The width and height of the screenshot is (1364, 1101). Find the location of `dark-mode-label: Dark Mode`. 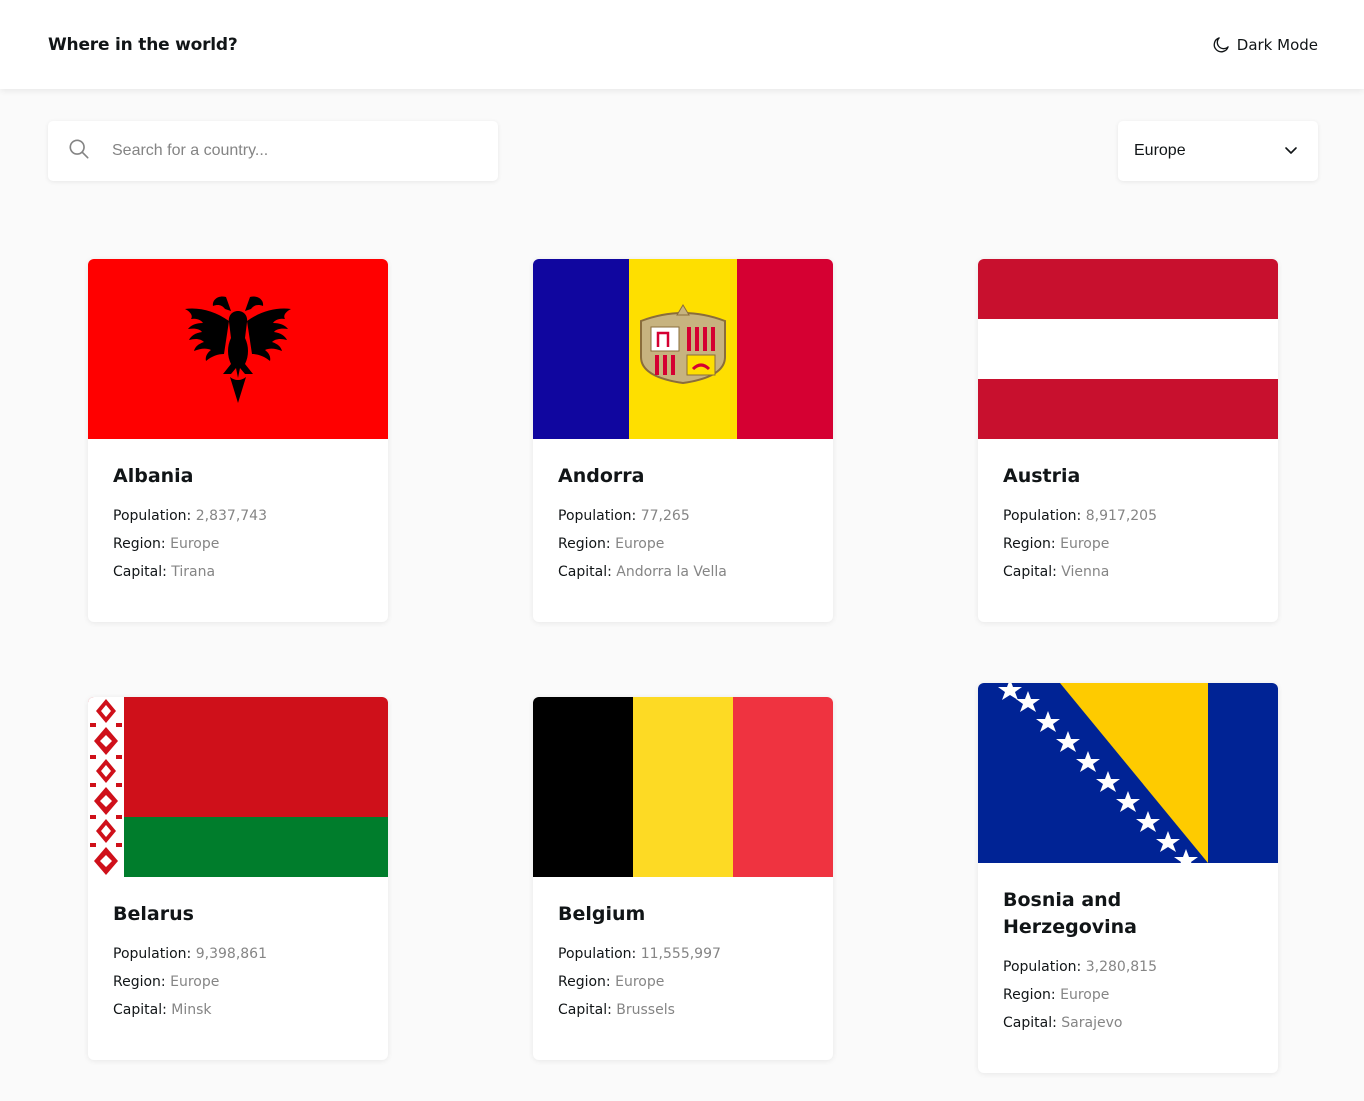

dark-mode-label: Dark Mode is located at coordinates (1277, 44).